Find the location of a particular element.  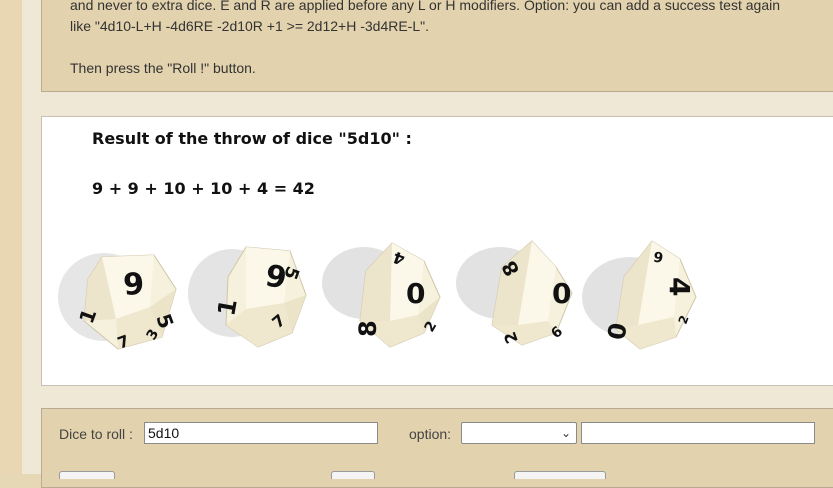

die-4-face-bottom: 6 is located at coordinates (557, 333).